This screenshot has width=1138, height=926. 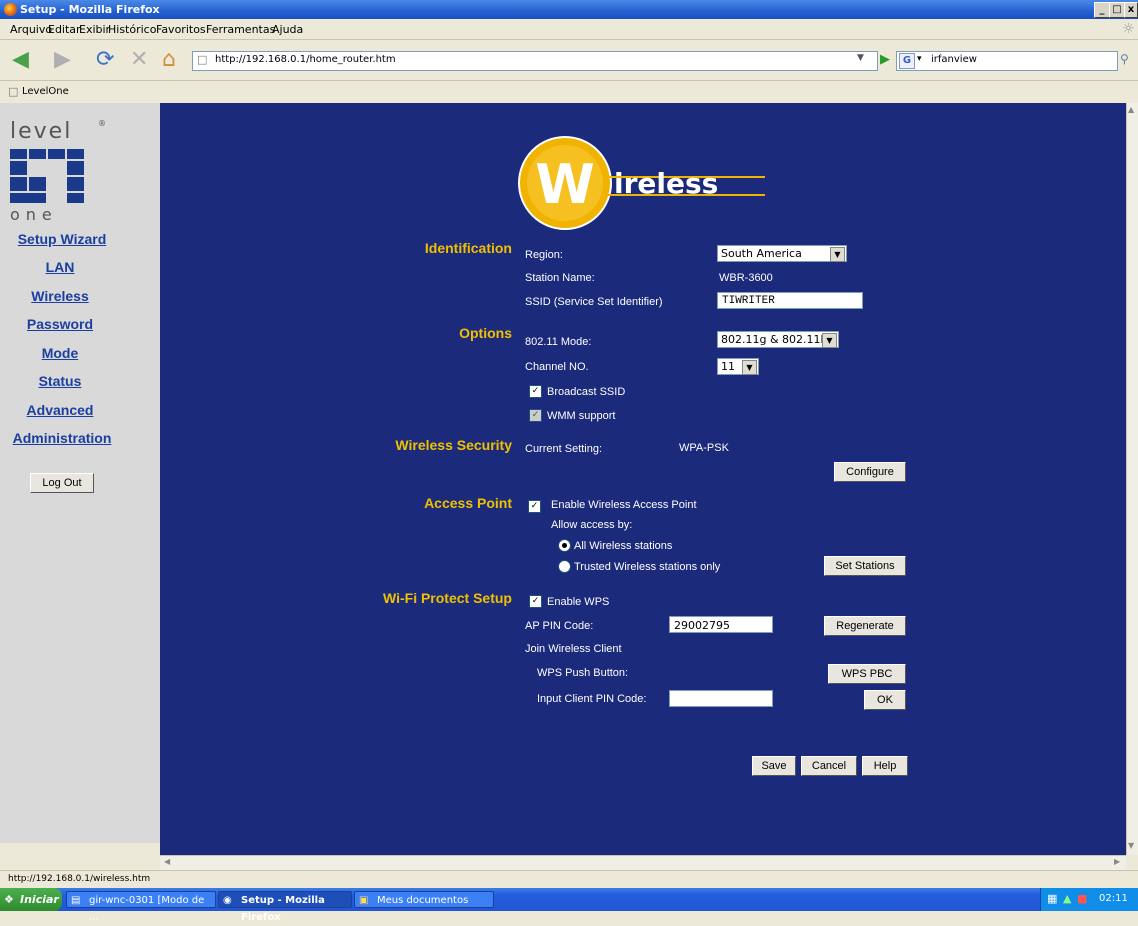 I want to click on all-stations-label: All Wireless stations, so click(x=623, y=546).